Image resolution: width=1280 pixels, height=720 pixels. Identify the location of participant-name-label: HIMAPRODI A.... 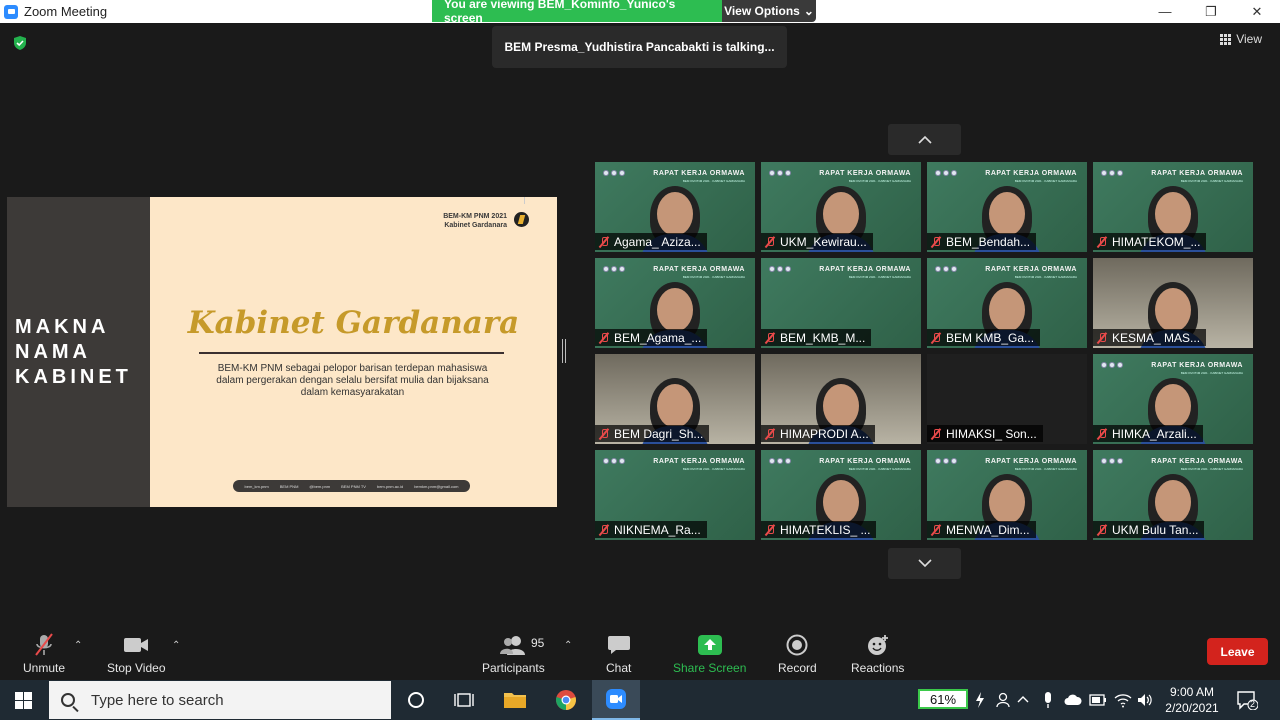
(818, 433).